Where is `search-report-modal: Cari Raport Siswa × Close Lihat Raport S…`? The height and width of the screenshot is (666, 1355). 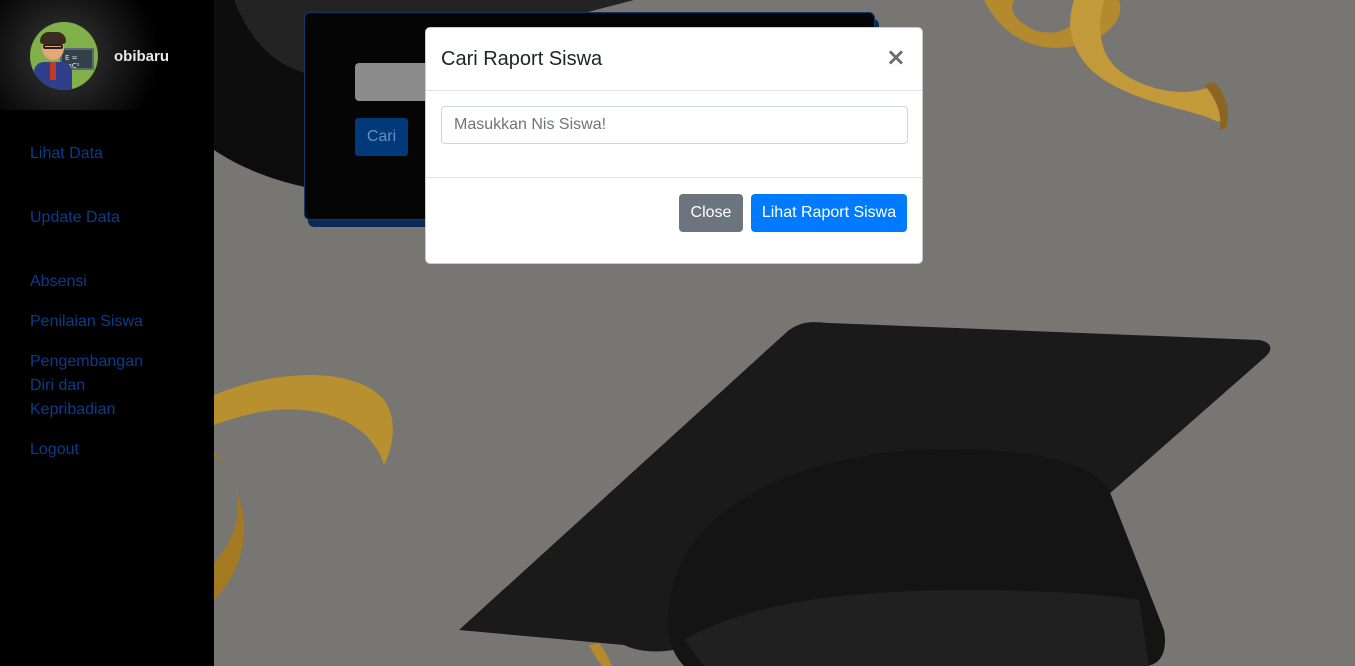 search-report-modal: Cari Raport Siswa × Close Lihat Raport S… is located at coordinates (674, 145).